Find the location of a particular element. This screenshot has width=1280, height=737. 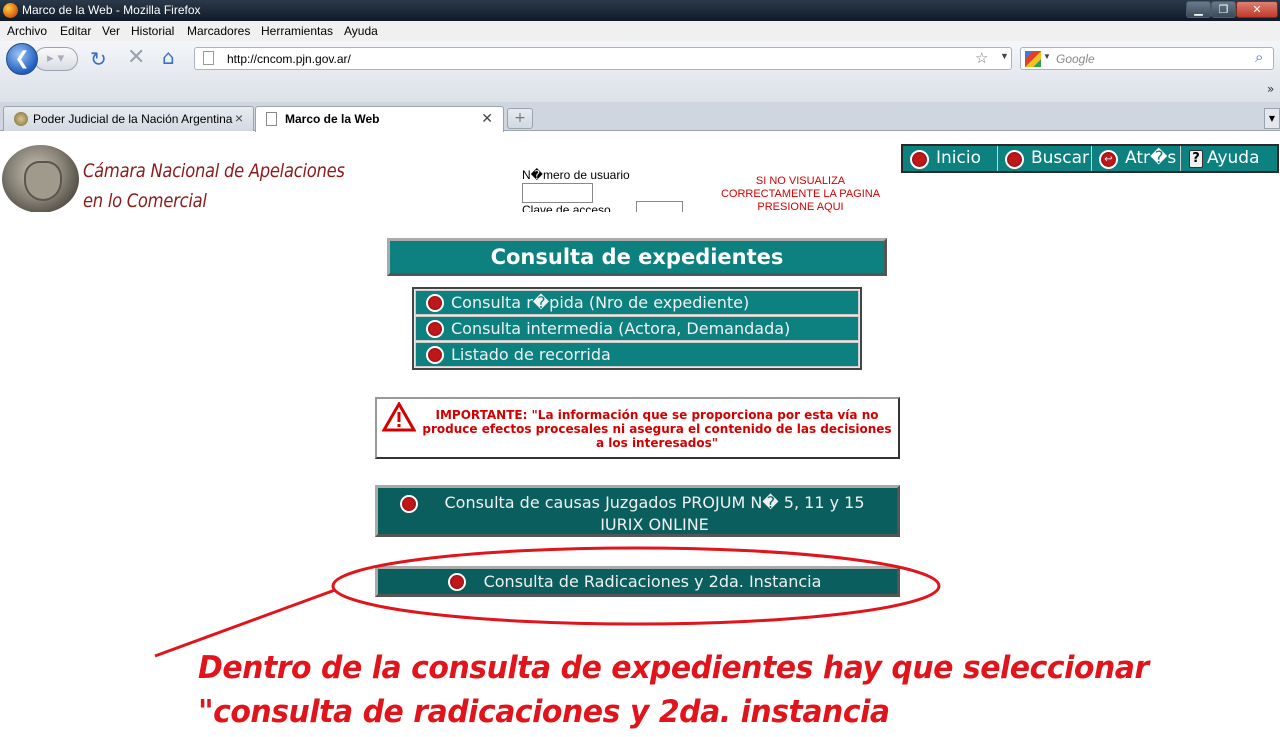

menu-historial: Historial is located at coordinates (152, 31).